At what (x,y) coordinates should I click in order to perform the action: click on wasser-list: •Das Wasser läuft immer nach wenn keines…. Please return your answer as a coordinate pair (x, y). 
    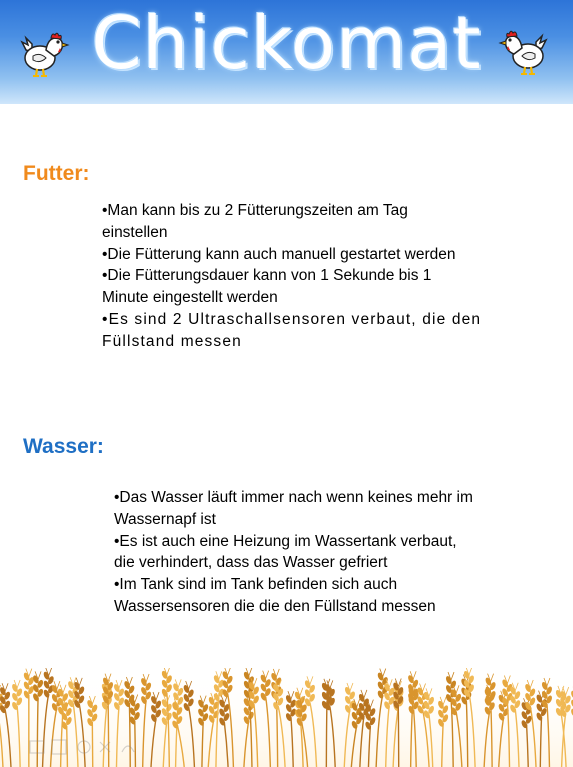
    Looking at the image, I should click on (334, 552).